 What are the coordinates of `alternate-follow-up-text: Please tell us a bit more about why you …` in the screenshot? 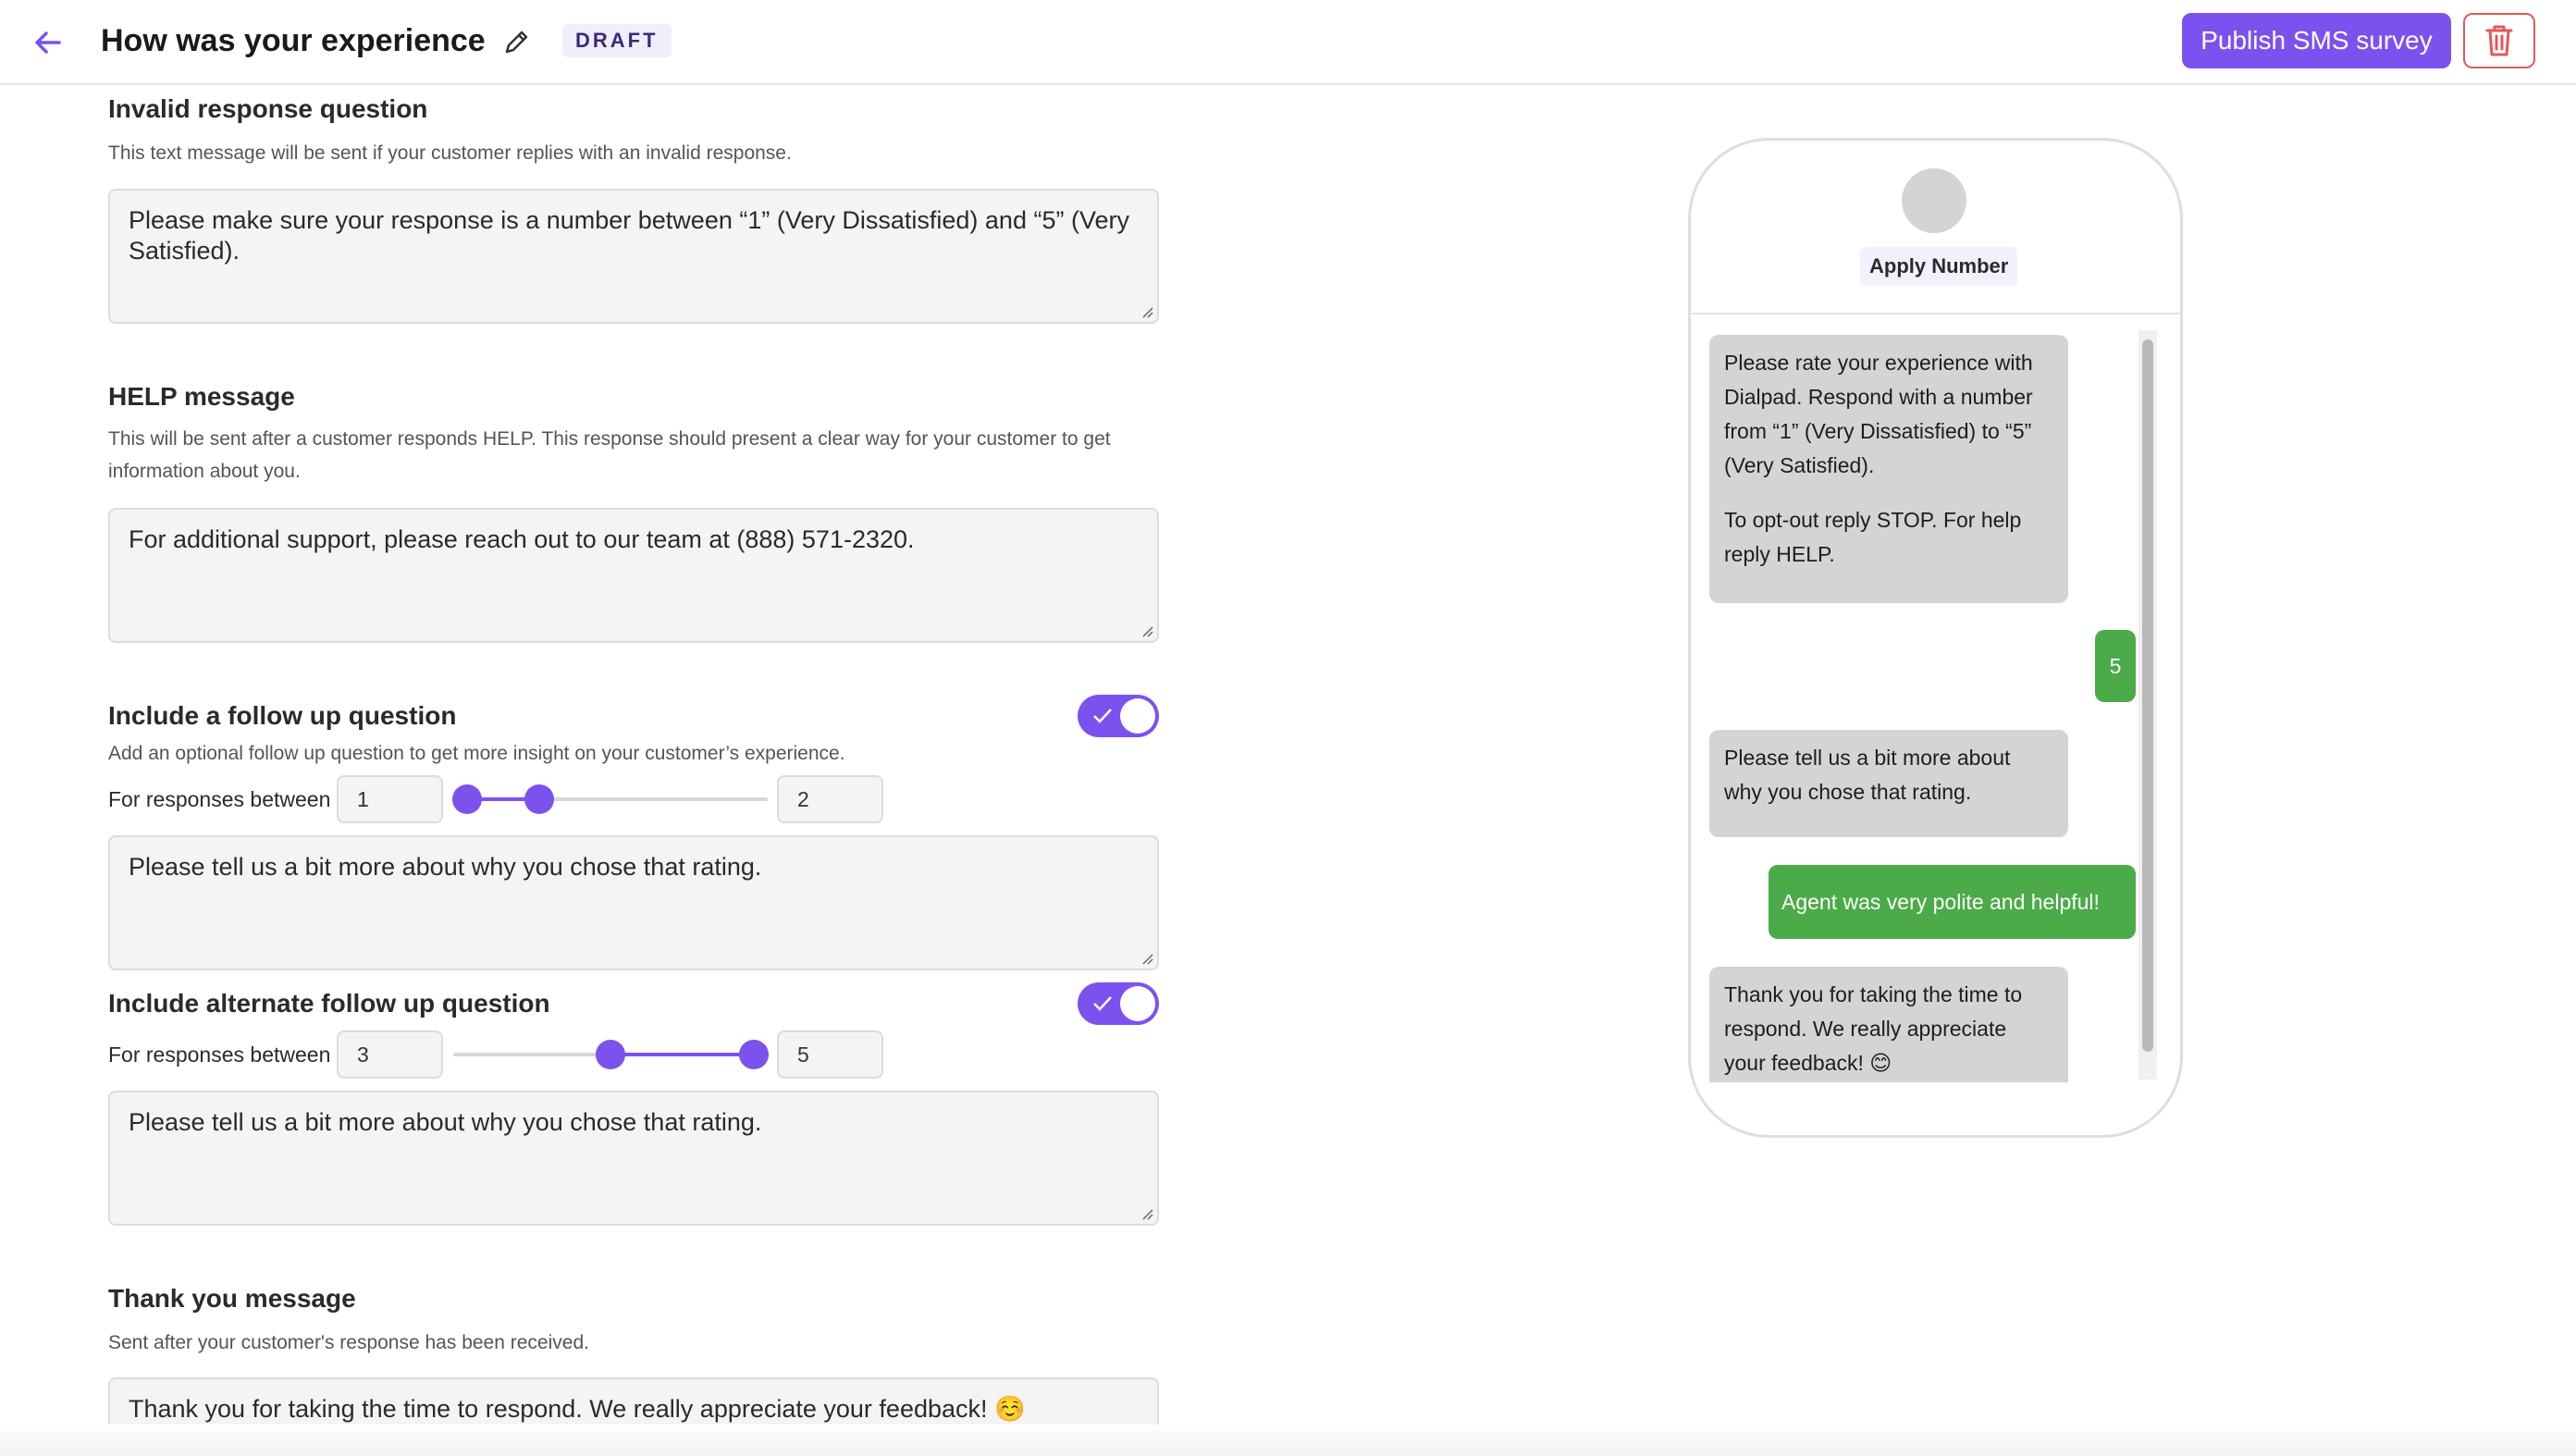 It's located at (445, 1122).